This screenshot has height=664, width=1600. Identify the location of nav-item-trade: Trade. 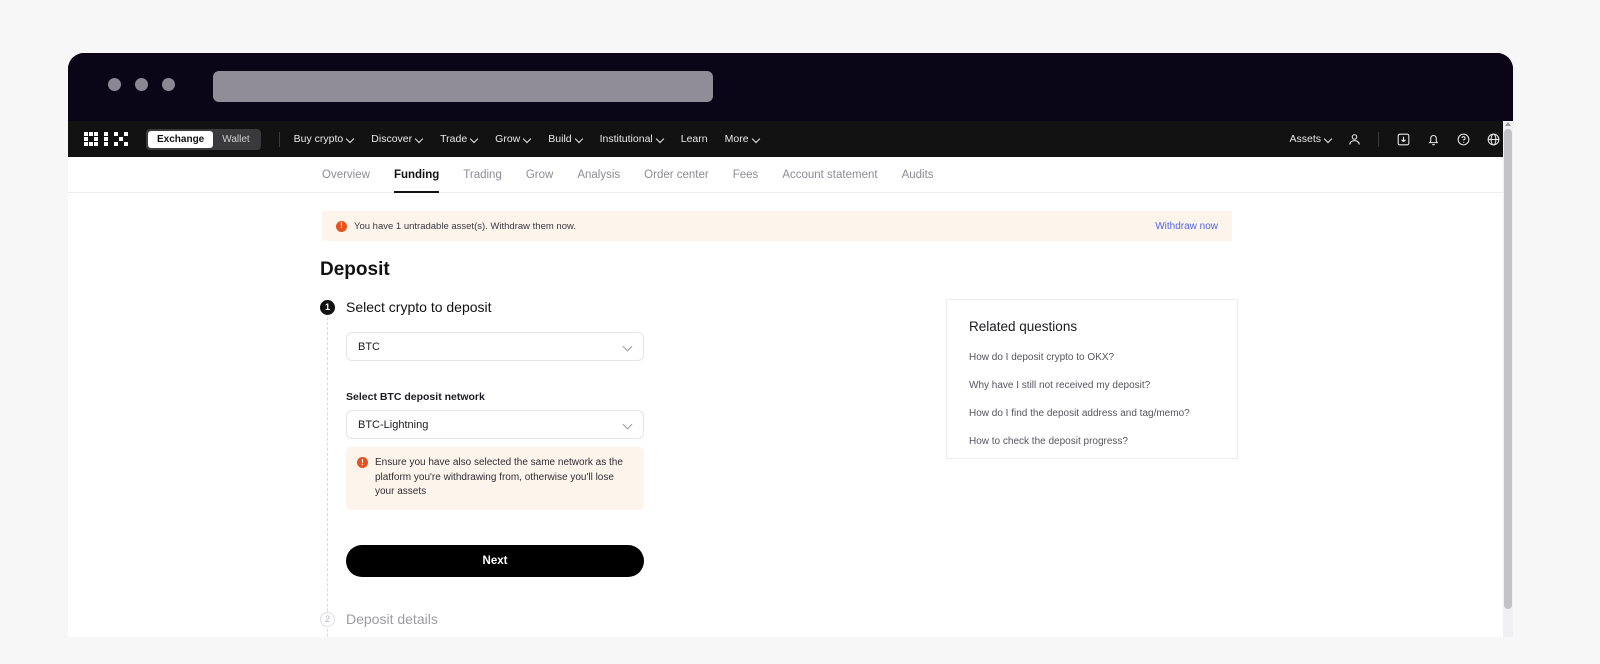
(459, 139).